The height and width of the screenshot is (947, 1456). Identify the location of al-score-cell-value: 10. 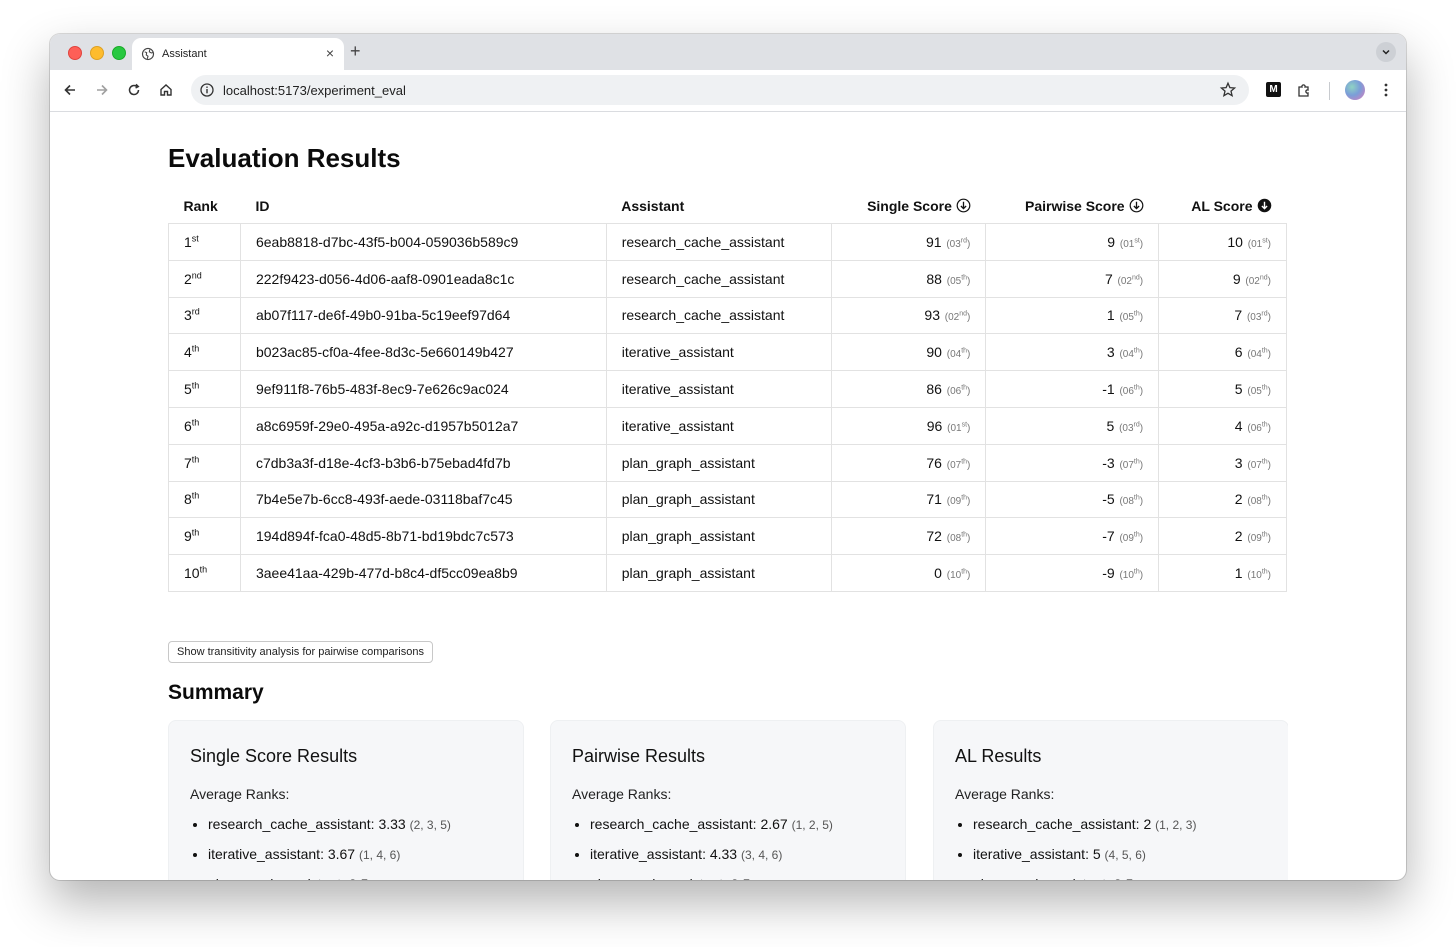
(1235, 241).